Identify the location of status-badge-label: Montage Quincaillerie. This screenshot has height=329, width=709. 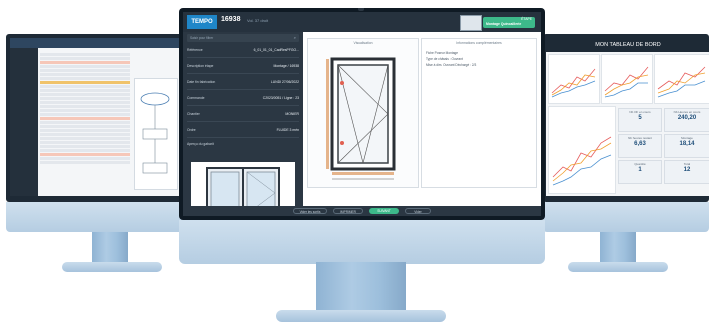
(504, 24).